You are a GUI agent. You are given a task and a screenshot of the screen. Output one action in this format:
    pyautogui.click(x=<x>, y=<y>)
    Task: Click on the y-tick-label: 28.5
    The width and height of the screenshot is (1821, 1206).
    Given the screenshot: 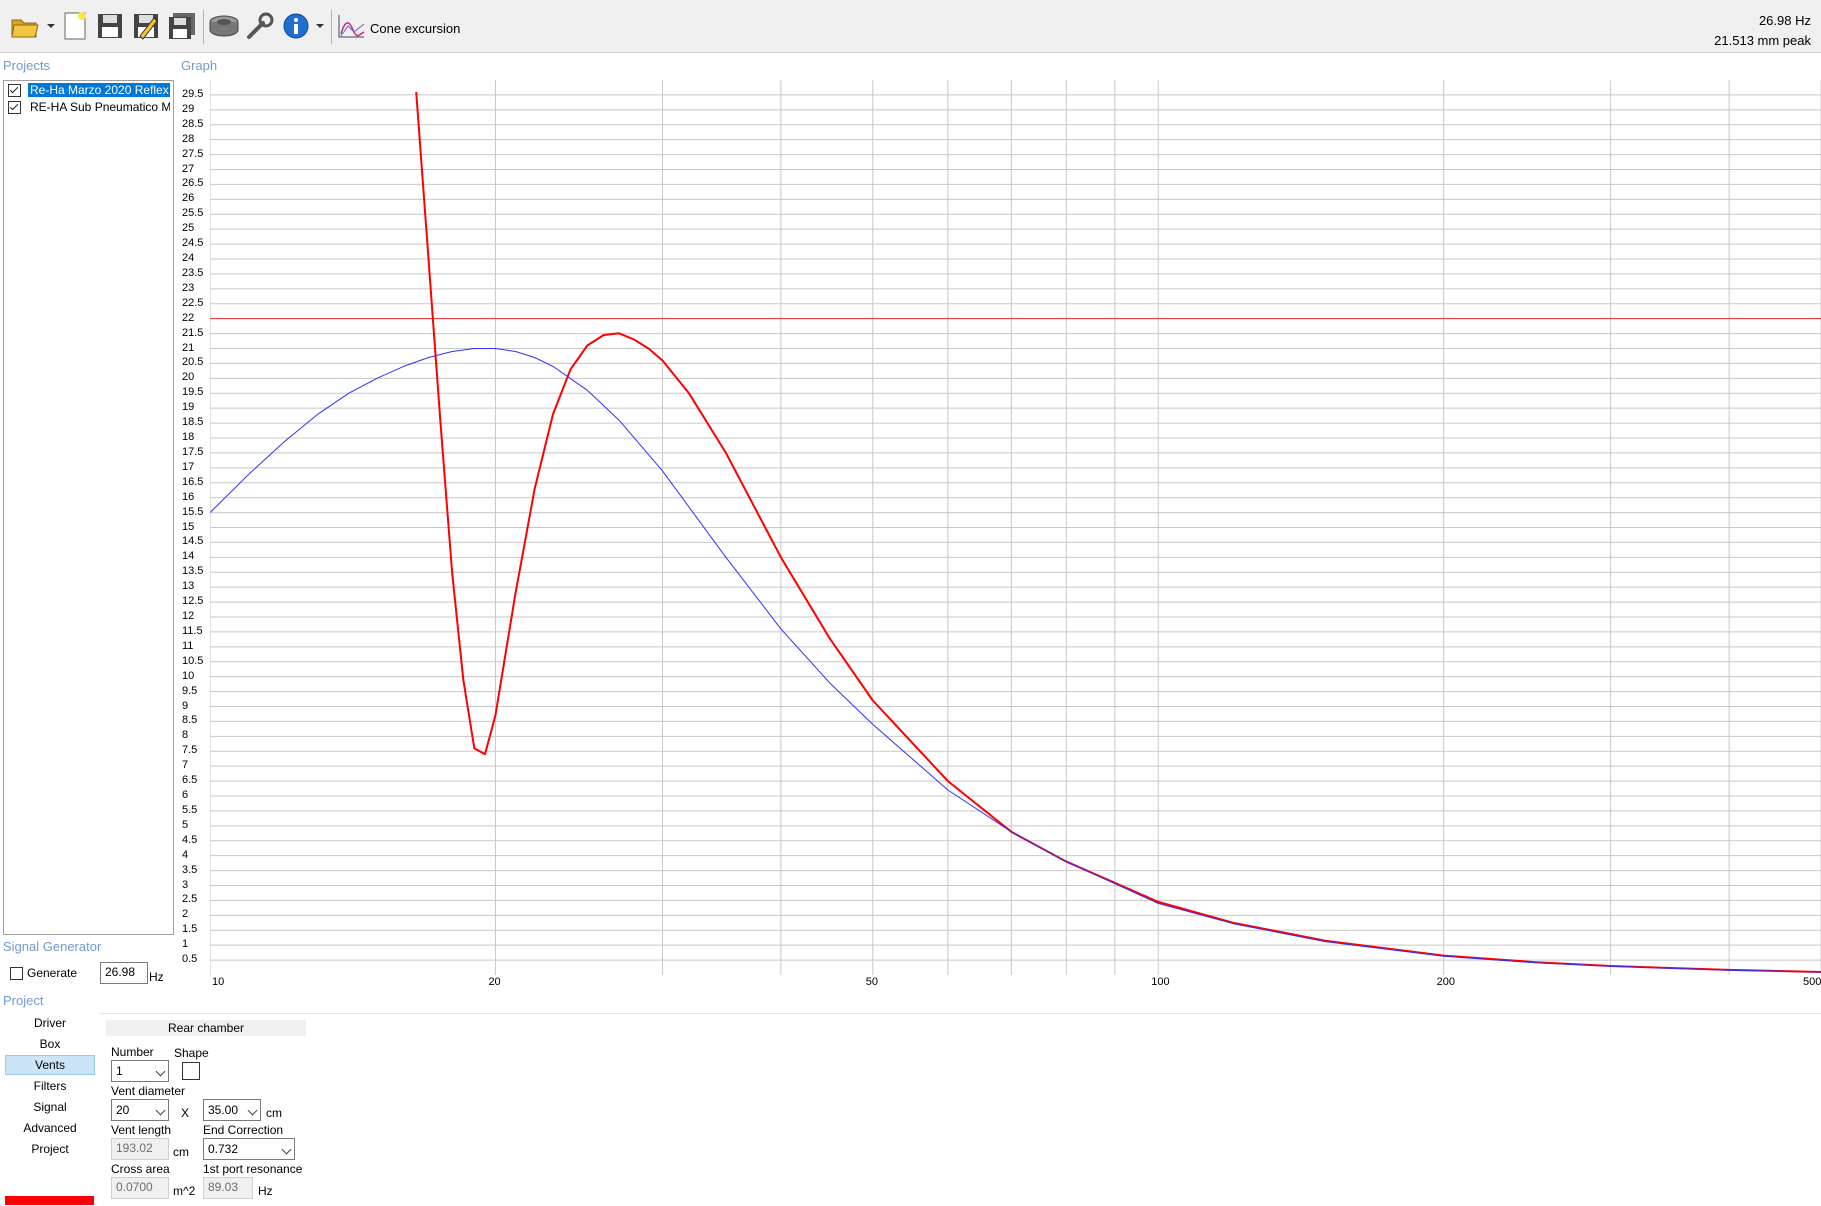 What is the action you would take?
    pyautogui.click(x=193, y=123)
    